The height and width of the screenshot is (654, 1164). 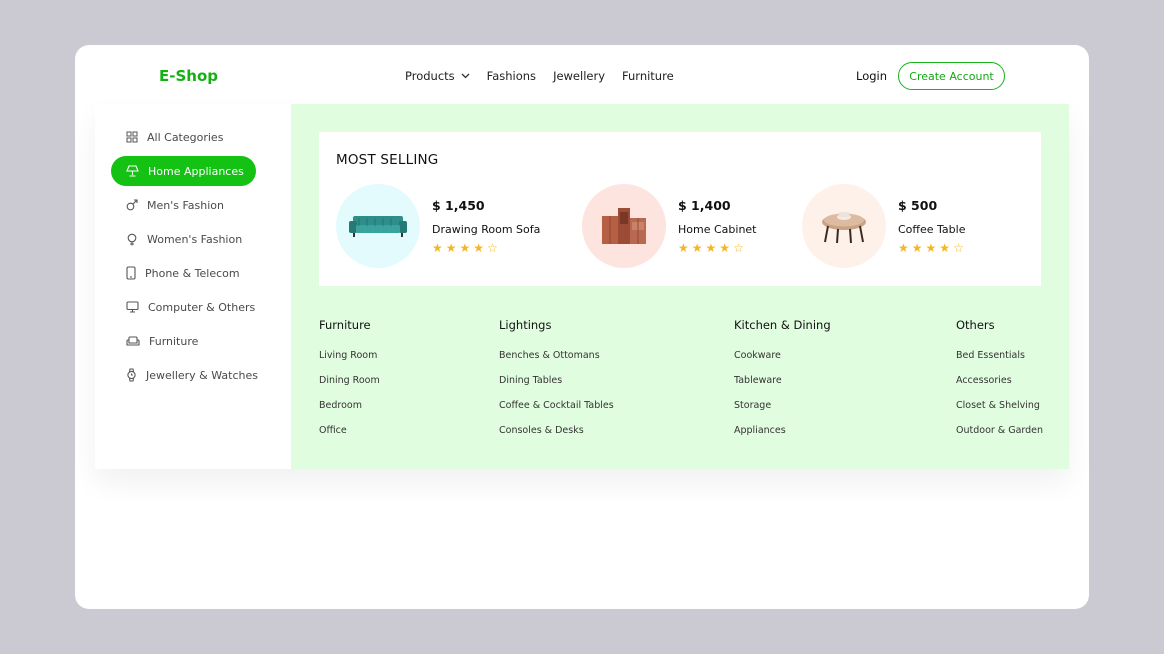 What do you see at coordinates (174, 341) in the screenshot?
I see `sidebar-item-label: Furniture` at bounding box center [174, 341].